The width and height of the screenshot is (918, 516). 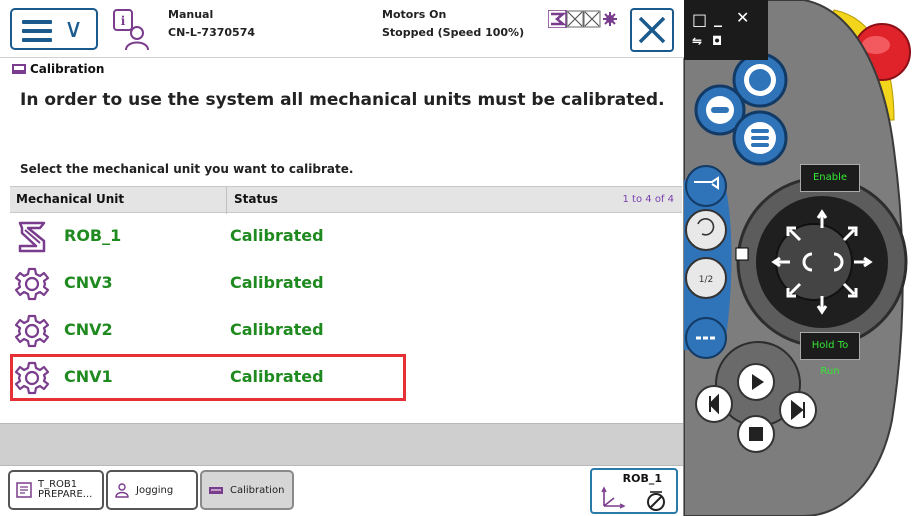 I want to click on program-state: Stopped (Speed 100%), so click(x=453, y=32).